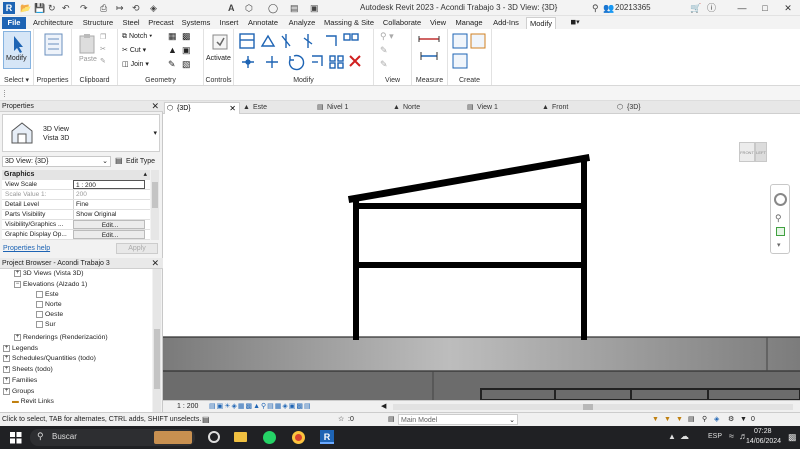 The image size is (800, 449). I want to click on tree-item-legends: + Legends, so click(20, 348).